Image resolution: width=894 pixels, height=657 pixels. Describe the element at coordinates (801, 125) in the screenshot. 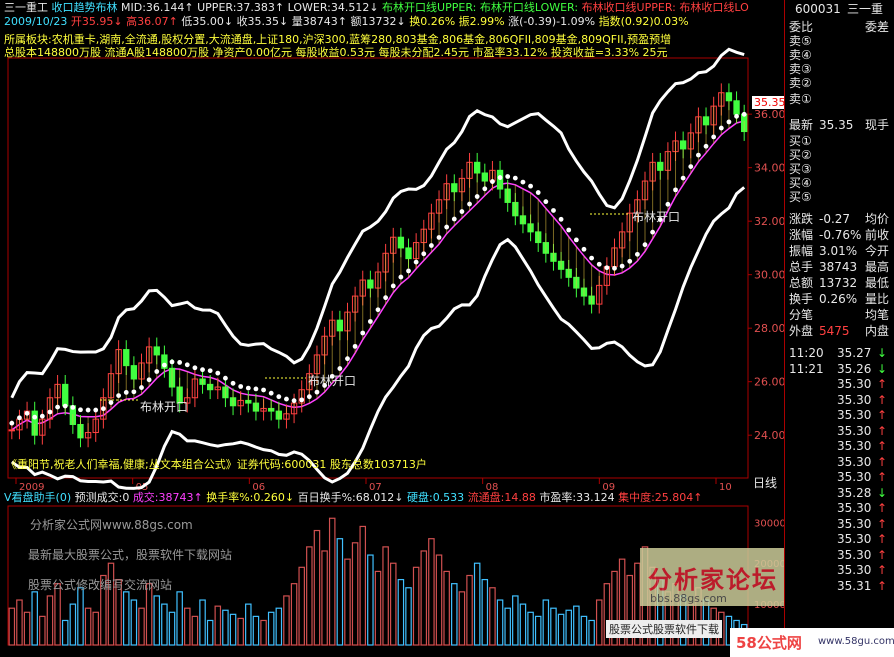

I see `quote-label-6: 最新` at that location.